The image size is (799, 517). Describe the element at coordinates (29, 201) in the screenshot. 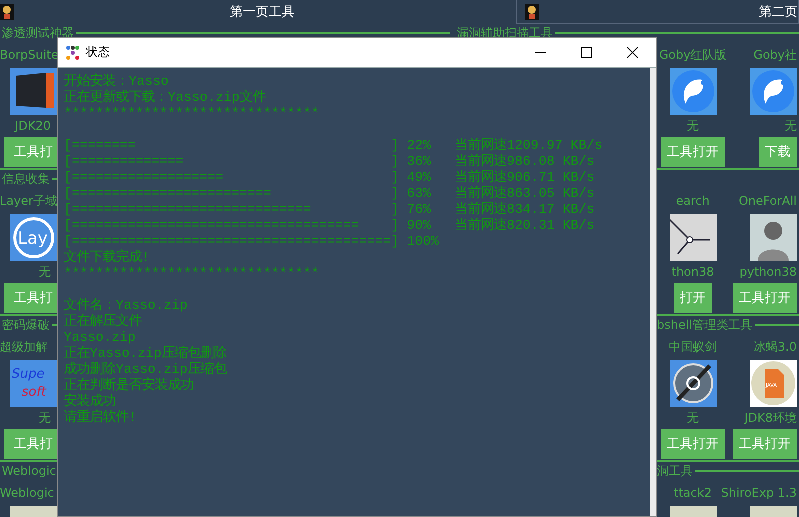

I see `tool-name: Layer子域` at that location.